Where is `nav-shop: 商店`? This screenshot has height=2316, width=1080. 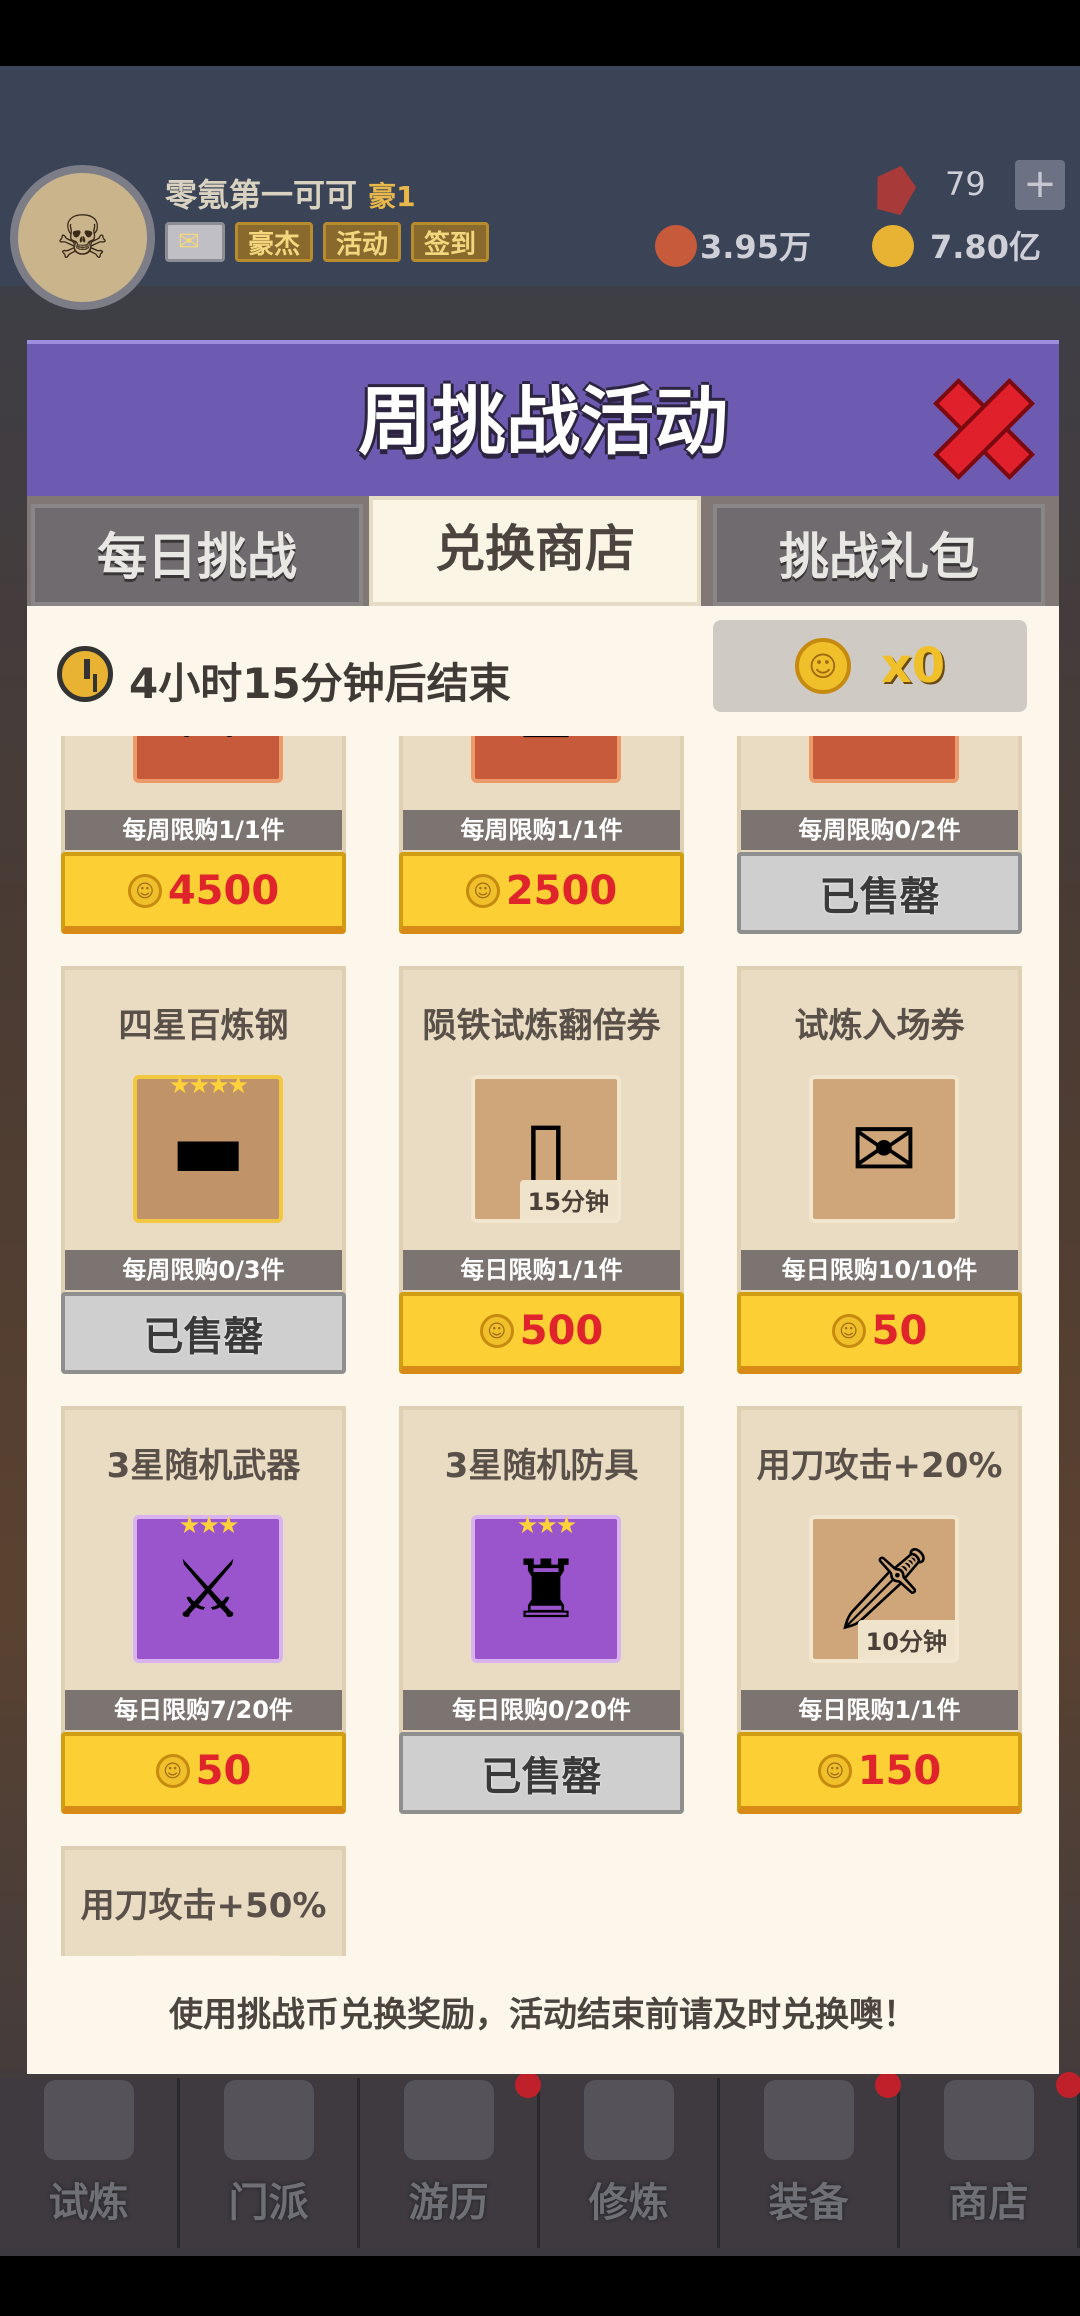
nav-shop: 商店 is located at coordinates (990, 2163).